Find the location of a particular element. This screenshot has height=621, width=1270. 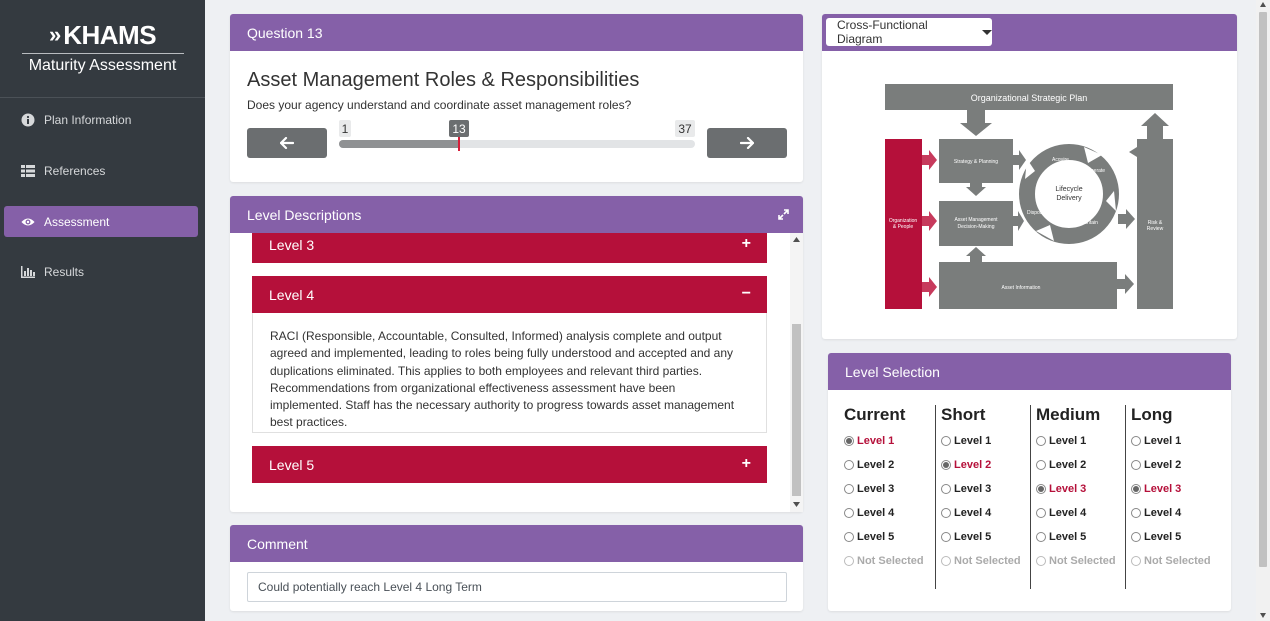

table-icon is located at coordinates (28, 171).